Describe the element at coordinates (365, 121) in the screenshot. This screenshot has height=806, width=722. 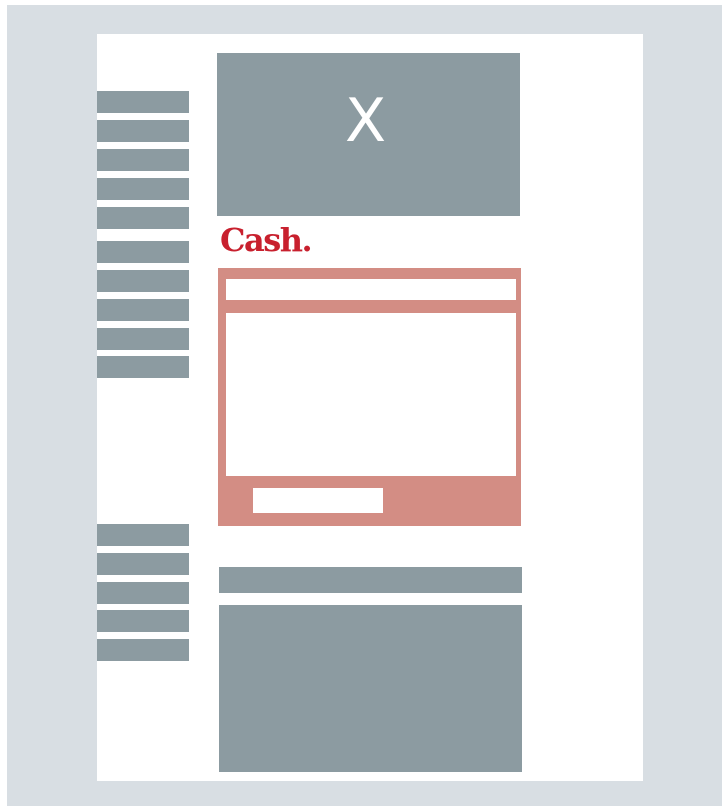
I see `close-x-icon: X` at that location.